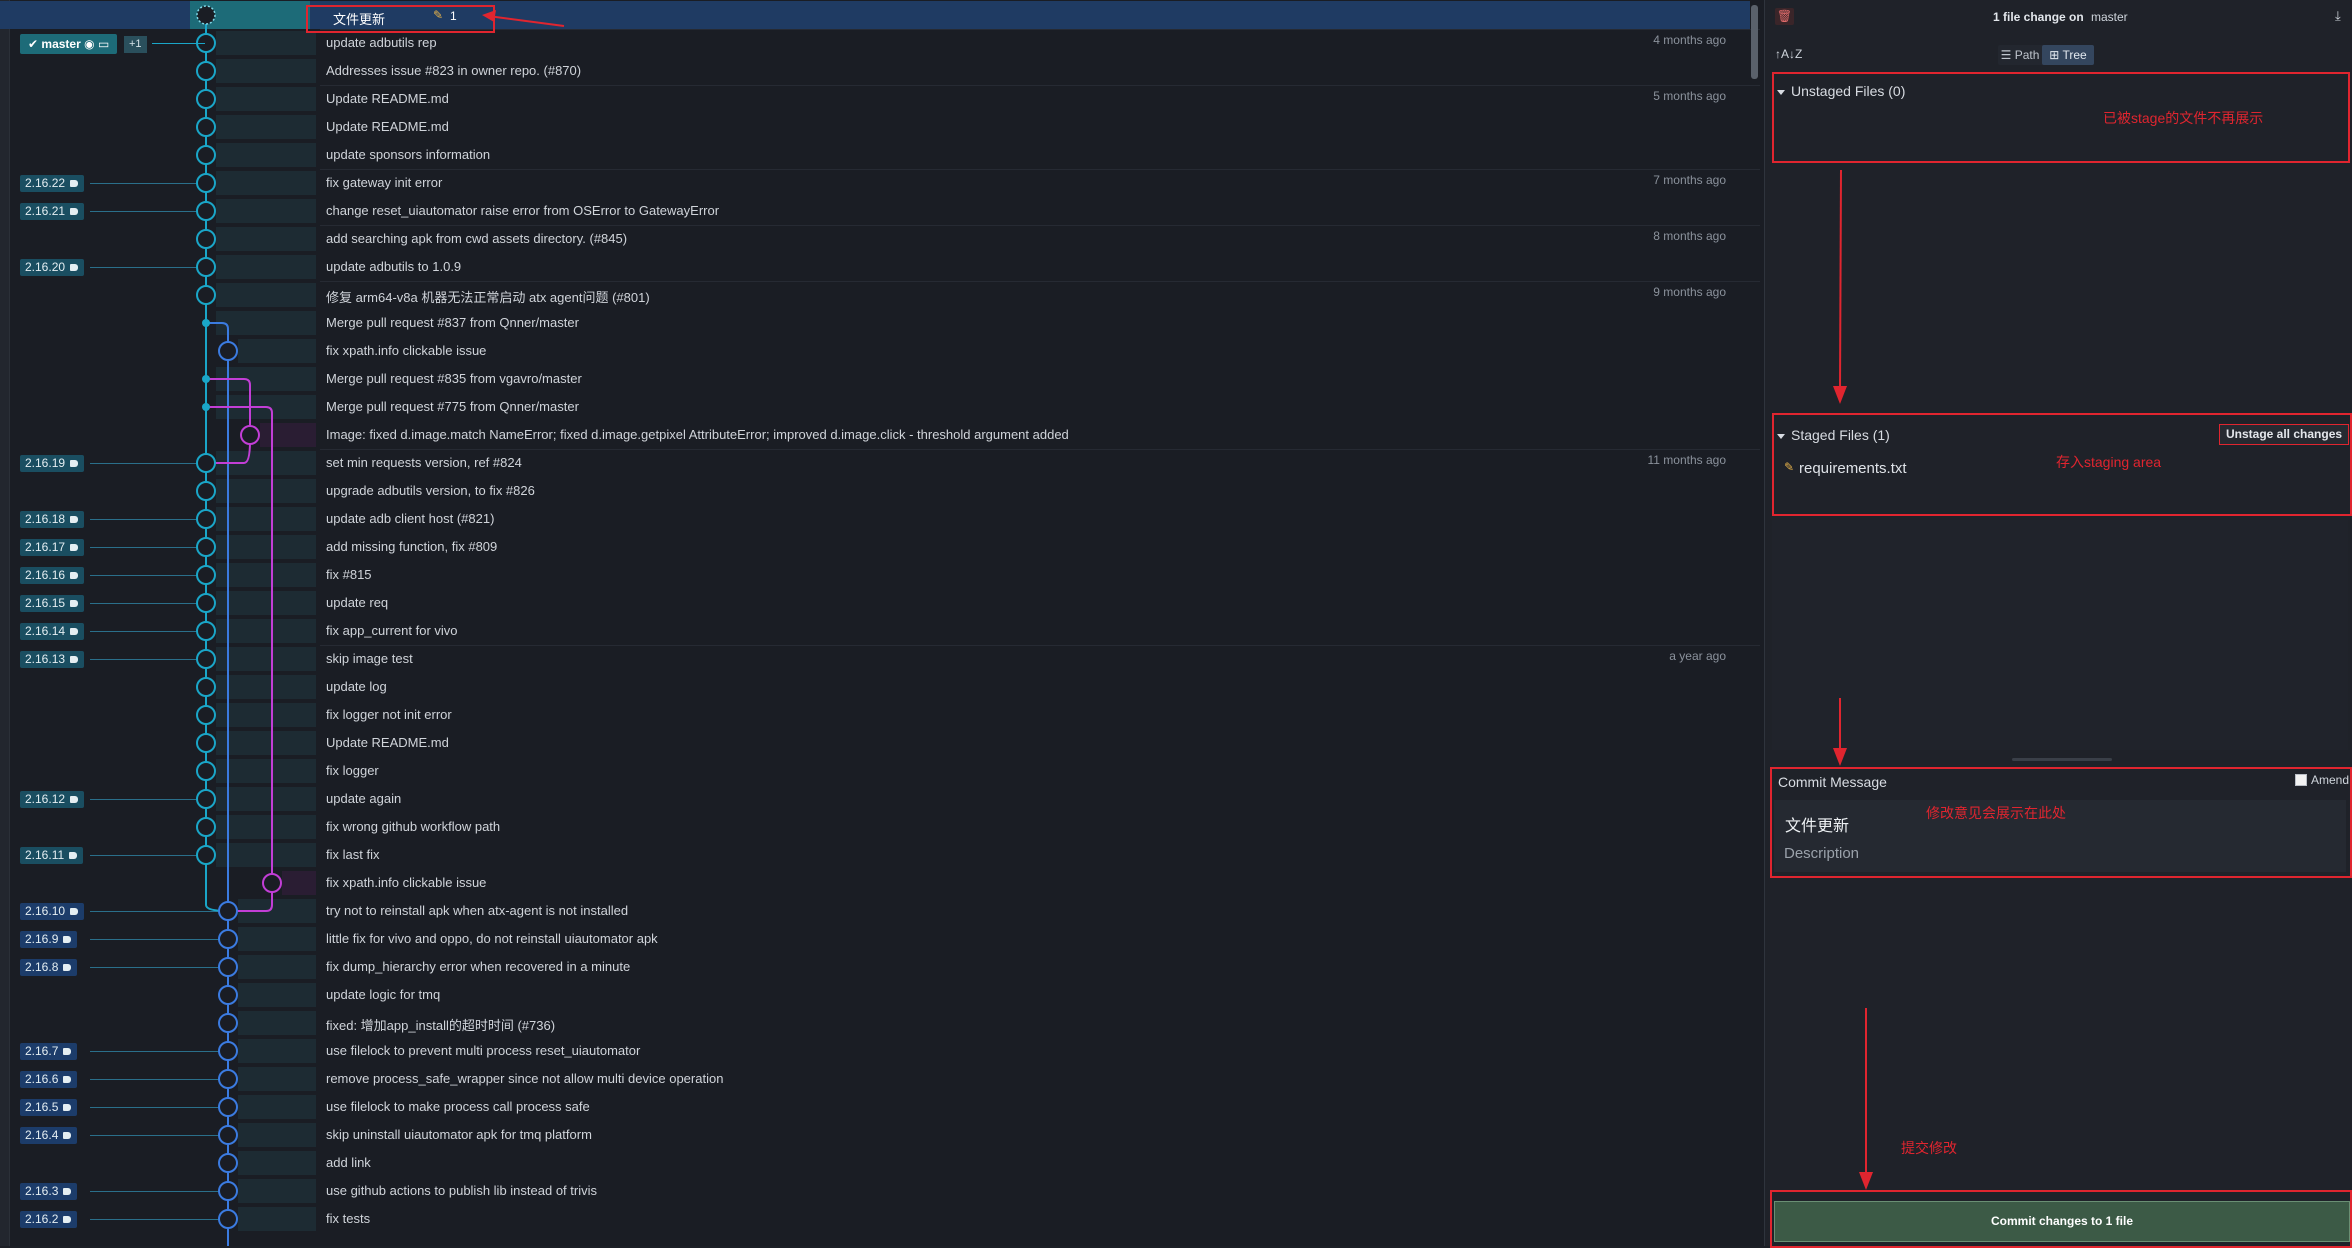 This screenshot has height=1248, width=2352. Describe the element at coordinates (1784, 16) in the screenshot. I see `trash-icon: 🗑` at that location.